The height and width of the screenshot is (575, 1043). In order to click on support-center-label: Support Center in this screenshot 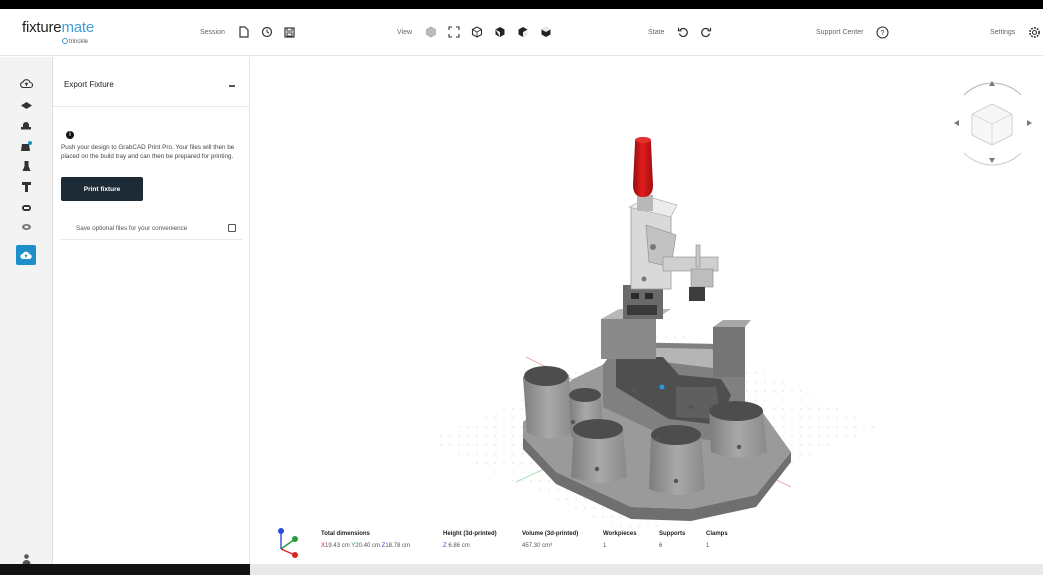, I will do `click(839, 32)`.